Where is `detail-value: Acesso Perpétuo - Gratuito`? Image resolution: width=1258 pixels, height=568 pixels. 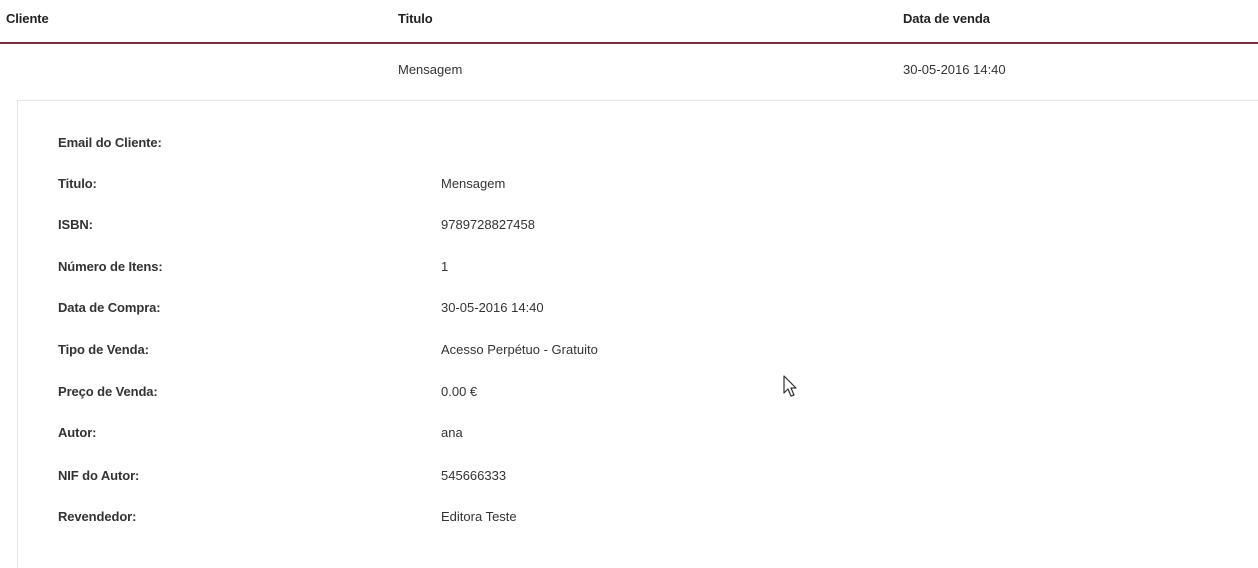
detail-value: Acesso Perpétuo - Gratuito is located at coordinates (519, 349).